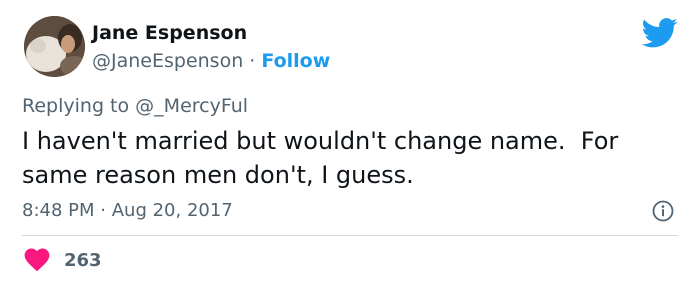 This screenshot has height=288, width=700. Describe the element at coordinates (167, 61) in the screenshot. I see `author-handle: @JaneEspenson` at that location.